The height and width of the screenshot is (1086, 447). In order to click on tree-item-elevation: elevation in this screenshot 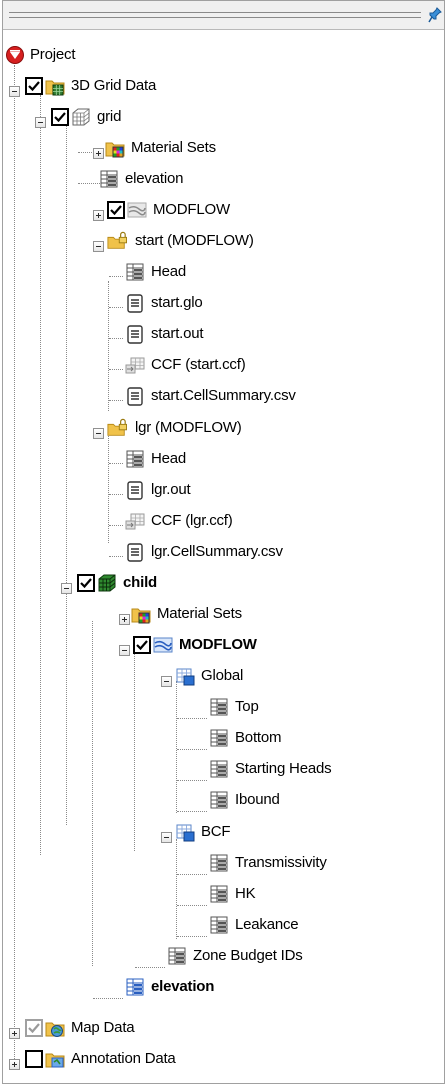, I will do `click(223, 183)`.